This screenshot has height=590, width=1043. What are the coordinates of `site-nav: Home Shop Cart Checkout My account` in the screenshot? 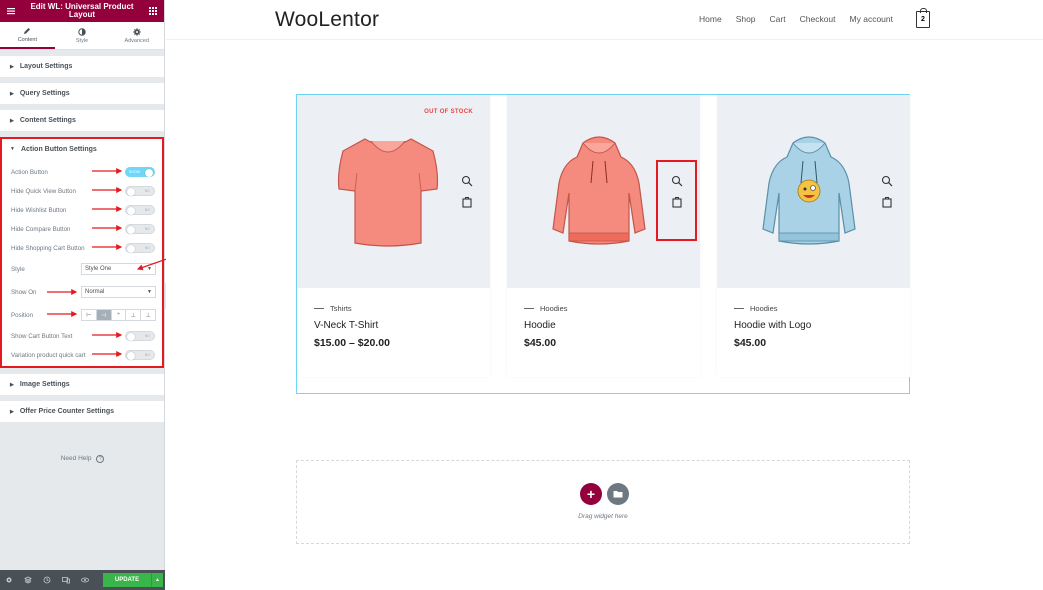 It's located at (803, 19).